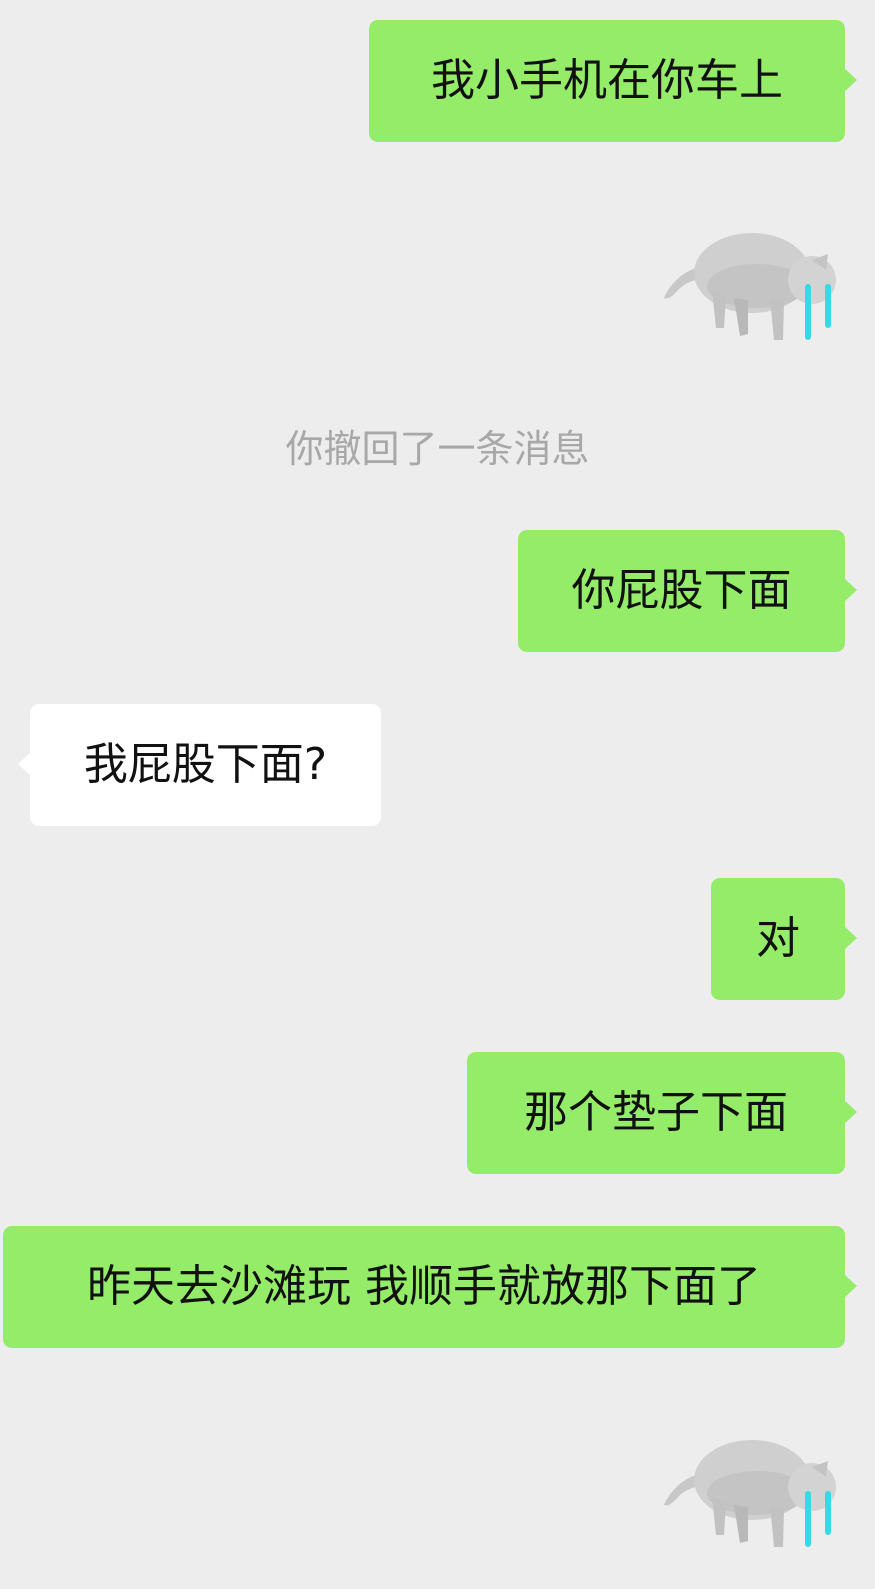 The image size is (875, 1589). I want to click on message-bubble-sent: 我小手机在你车上, so click(613, 81).